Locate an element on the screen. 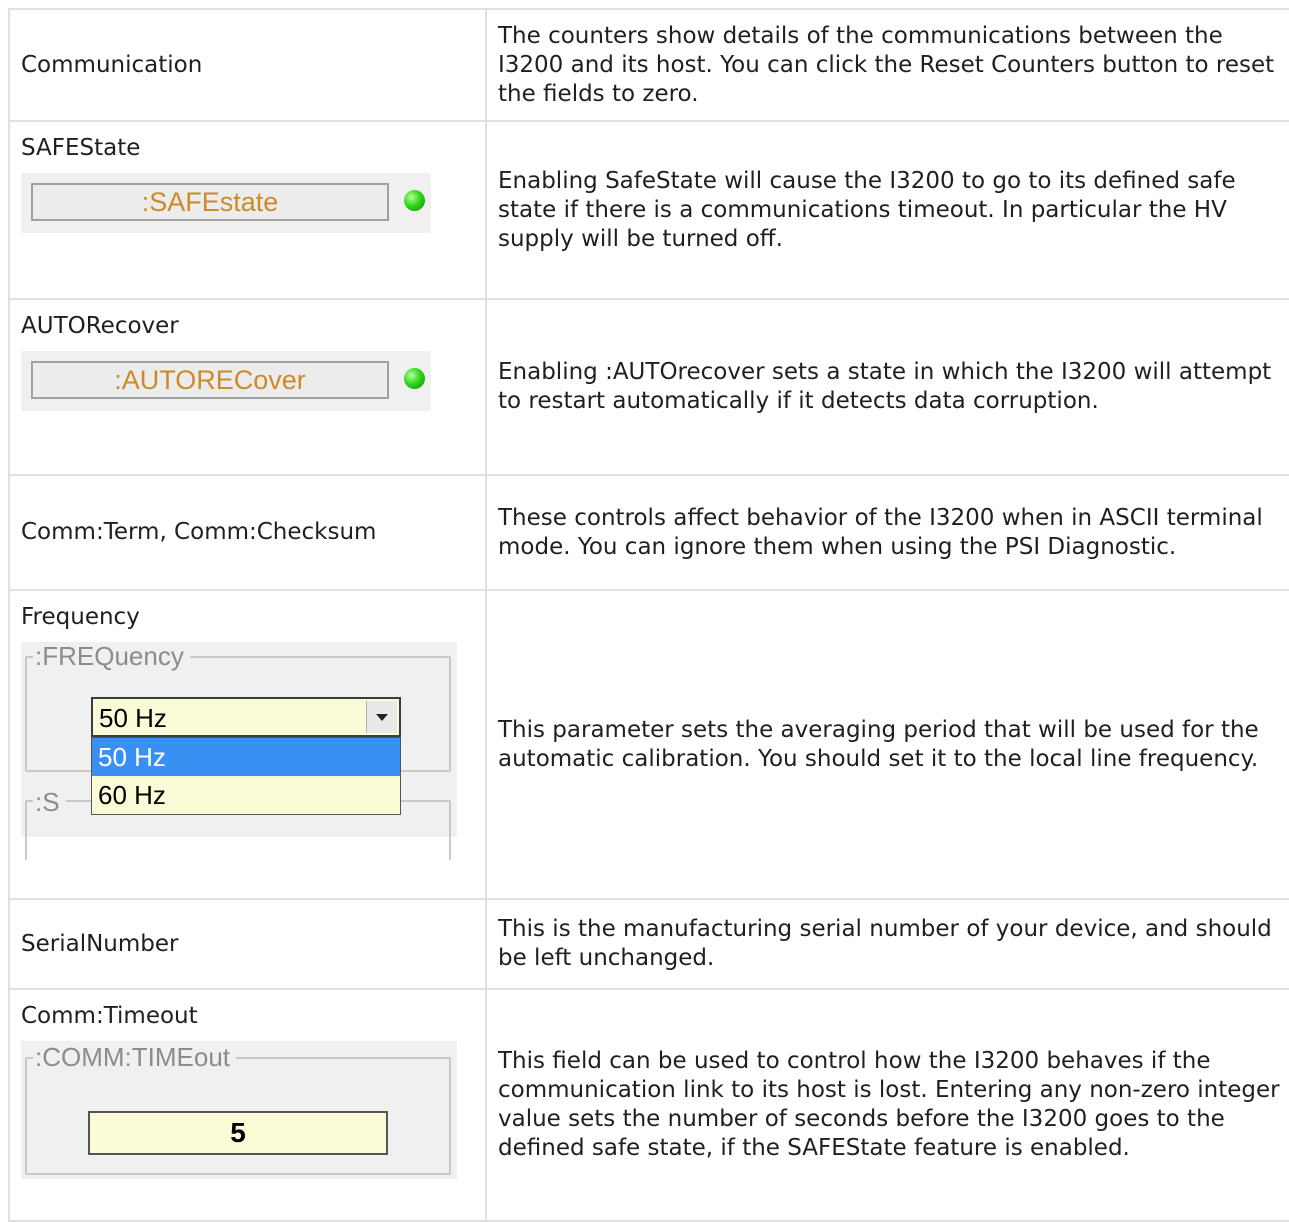 This screenshot has width=1289, height=1222. label-cell: SAFEState :SAFEstate is located at coordinates (247, 210).